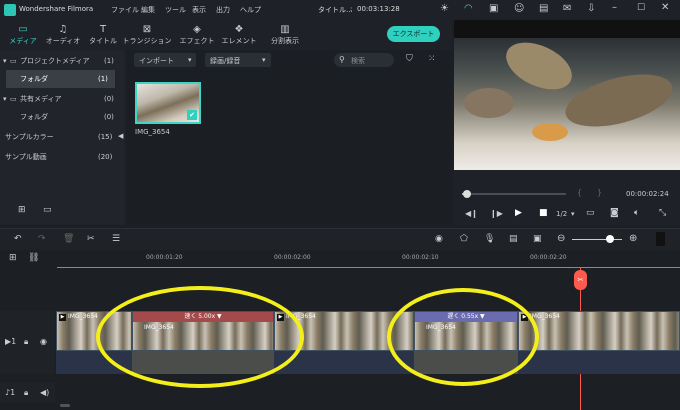 The height and width of the screenshot is (410, 680). I want to click on elements-icon: ❖, so click(239, 29).